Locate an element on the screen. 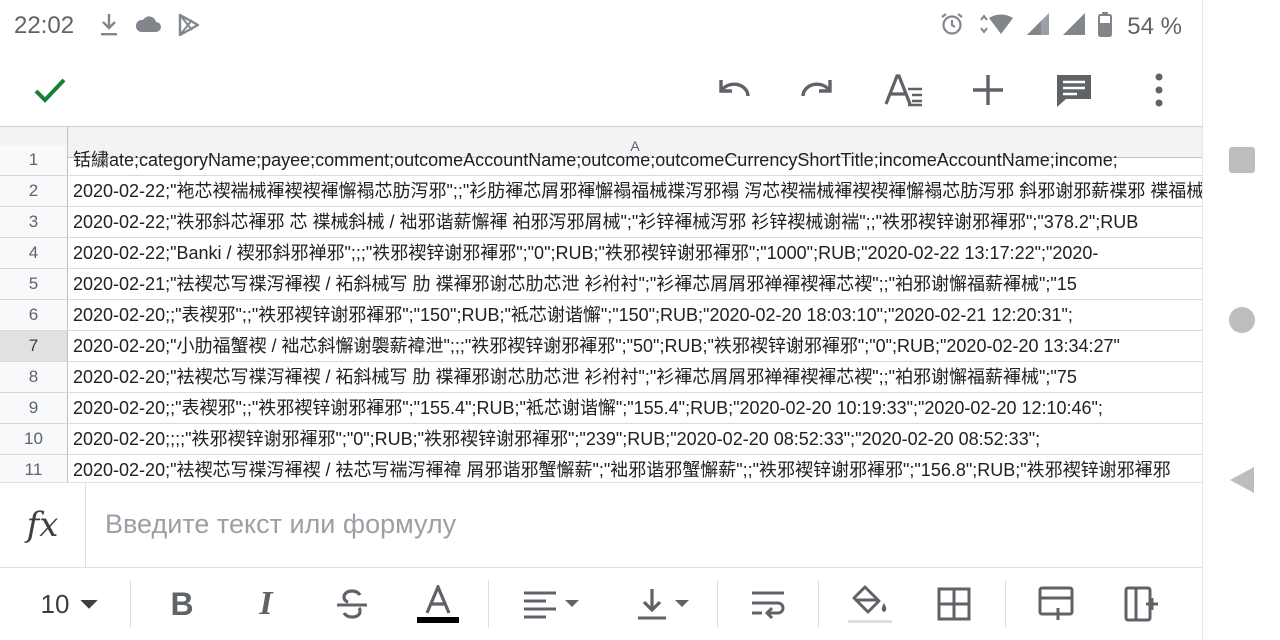  row-number: 1 is located at coordinates (34, 160).